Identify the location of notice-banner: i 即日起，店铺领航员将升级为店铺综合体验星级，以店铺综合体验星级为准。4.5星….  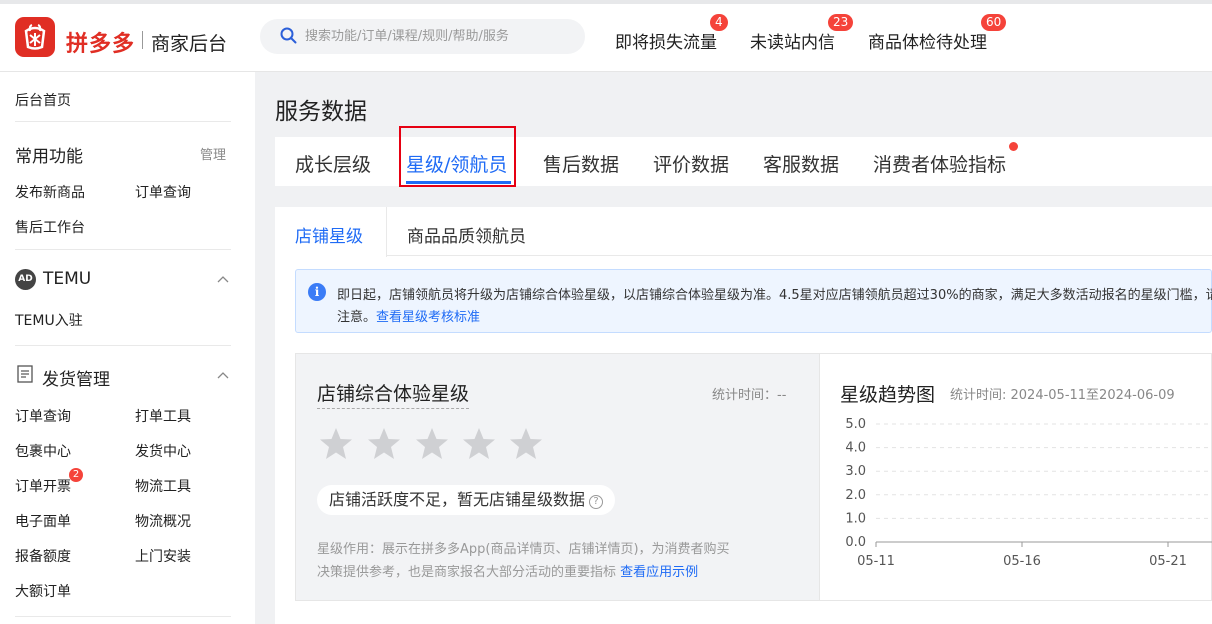
(753, 301).